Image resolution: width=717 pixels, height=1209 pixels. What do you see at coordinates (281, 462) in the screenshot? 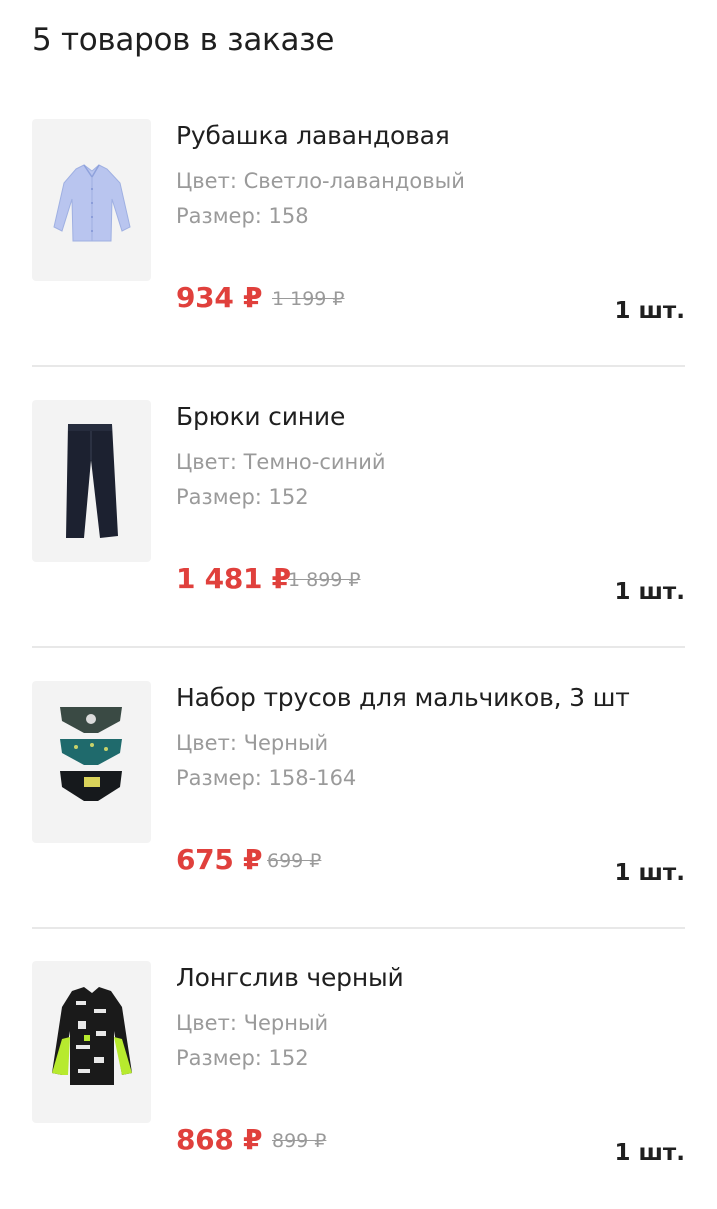
I see `item-color: Цвет: Темно-синий` at bounding box center [281, 462].